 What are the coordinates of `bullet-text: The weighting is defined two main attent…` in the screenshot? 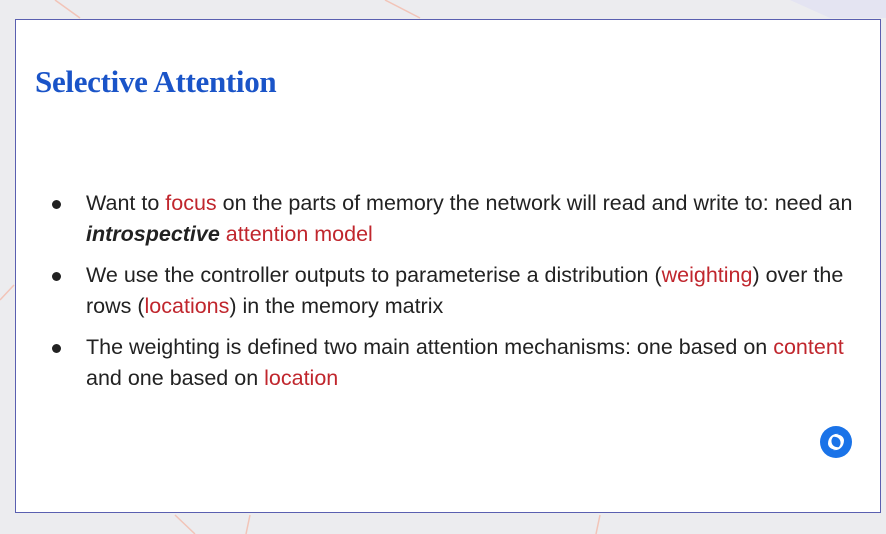 It's located at (430, 347).